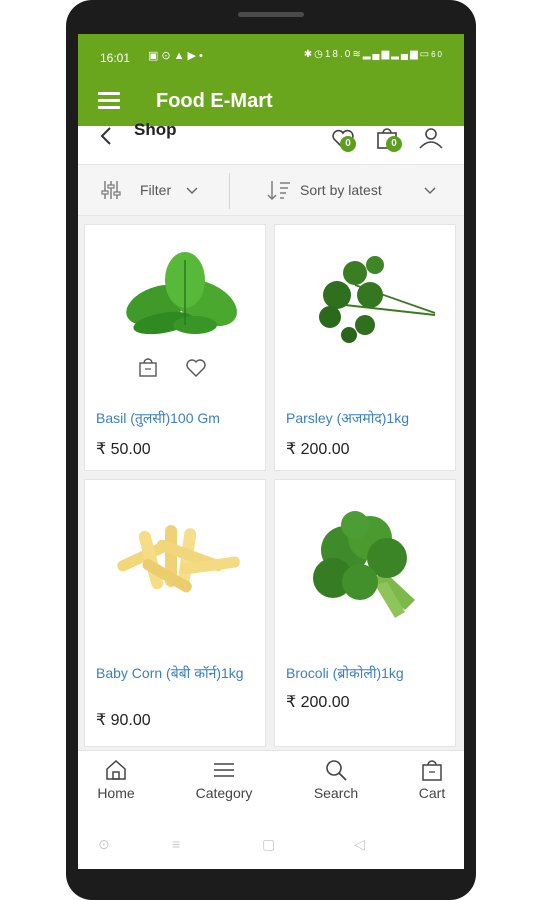 Image resolution: width=540 pixels, height=900 pixels. What do you see at coordinates (271, 142) in the screenshot?
I see `page-header: Shop 0 0` at bounding box center [271, 142].